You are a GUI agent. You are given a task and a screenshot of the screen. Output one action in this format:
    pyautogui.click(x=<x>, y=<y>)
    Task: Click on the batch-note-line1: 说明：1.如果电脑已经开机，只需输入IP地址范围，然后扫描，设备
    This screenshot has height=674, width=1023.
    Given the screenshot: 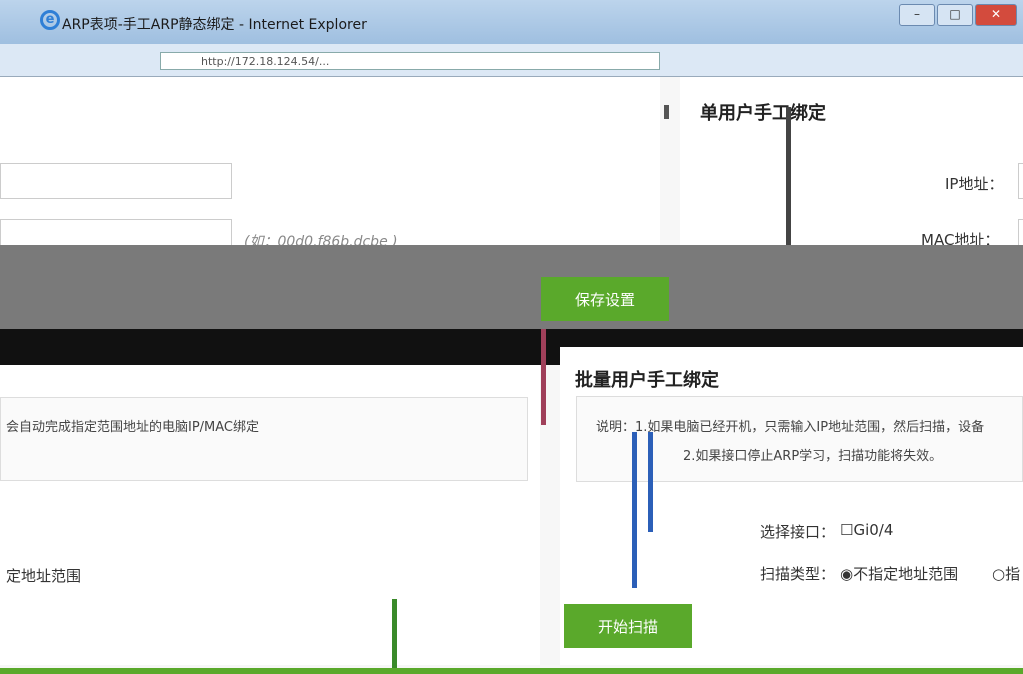 What is the action you would take?
    pyautogui.click(x=790, y=427)
    